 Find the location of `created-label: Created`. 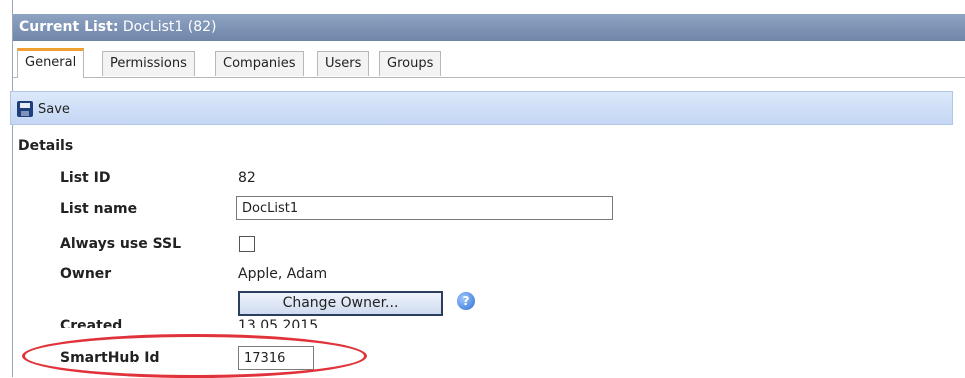

created-label: Created is located at coordinates (91, 323).